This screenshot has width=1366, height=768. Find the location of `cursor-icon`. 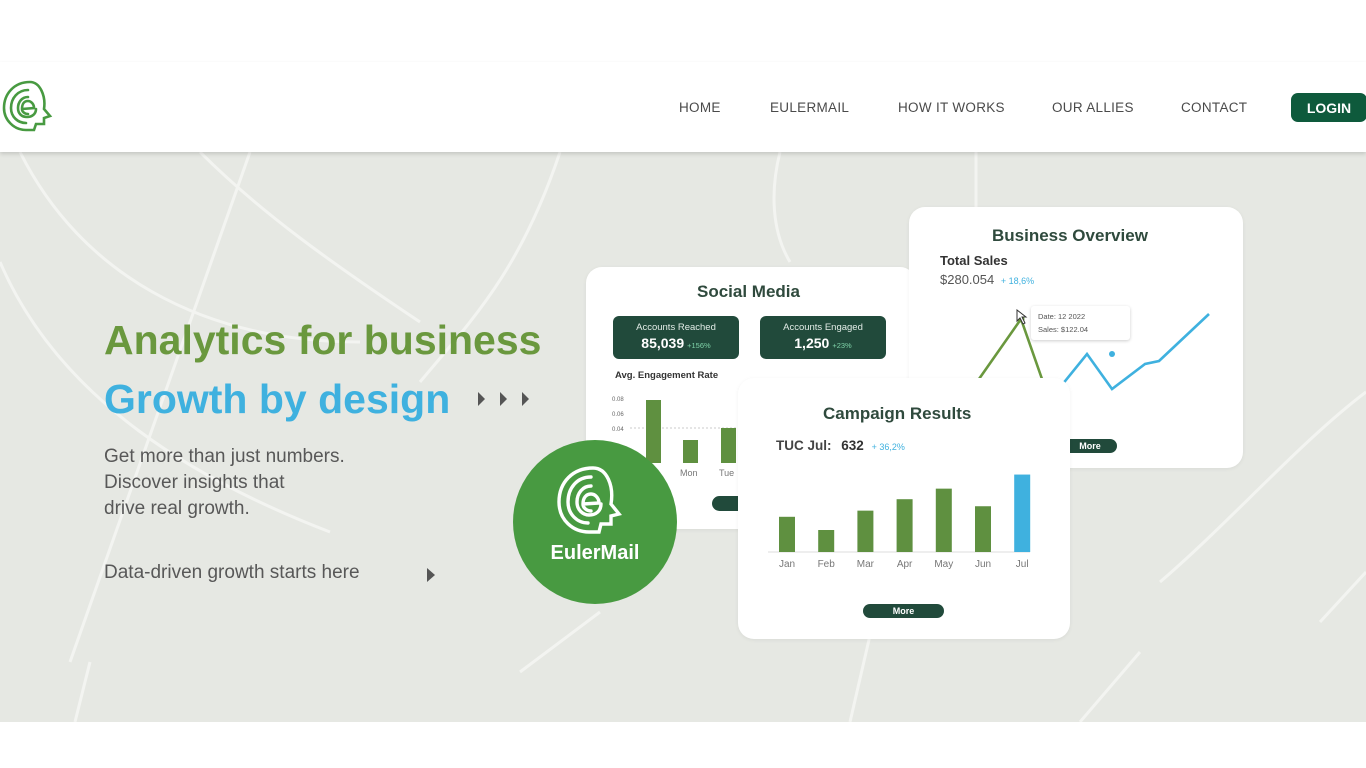

cursor-icon is located at coordinates (1022, 317).